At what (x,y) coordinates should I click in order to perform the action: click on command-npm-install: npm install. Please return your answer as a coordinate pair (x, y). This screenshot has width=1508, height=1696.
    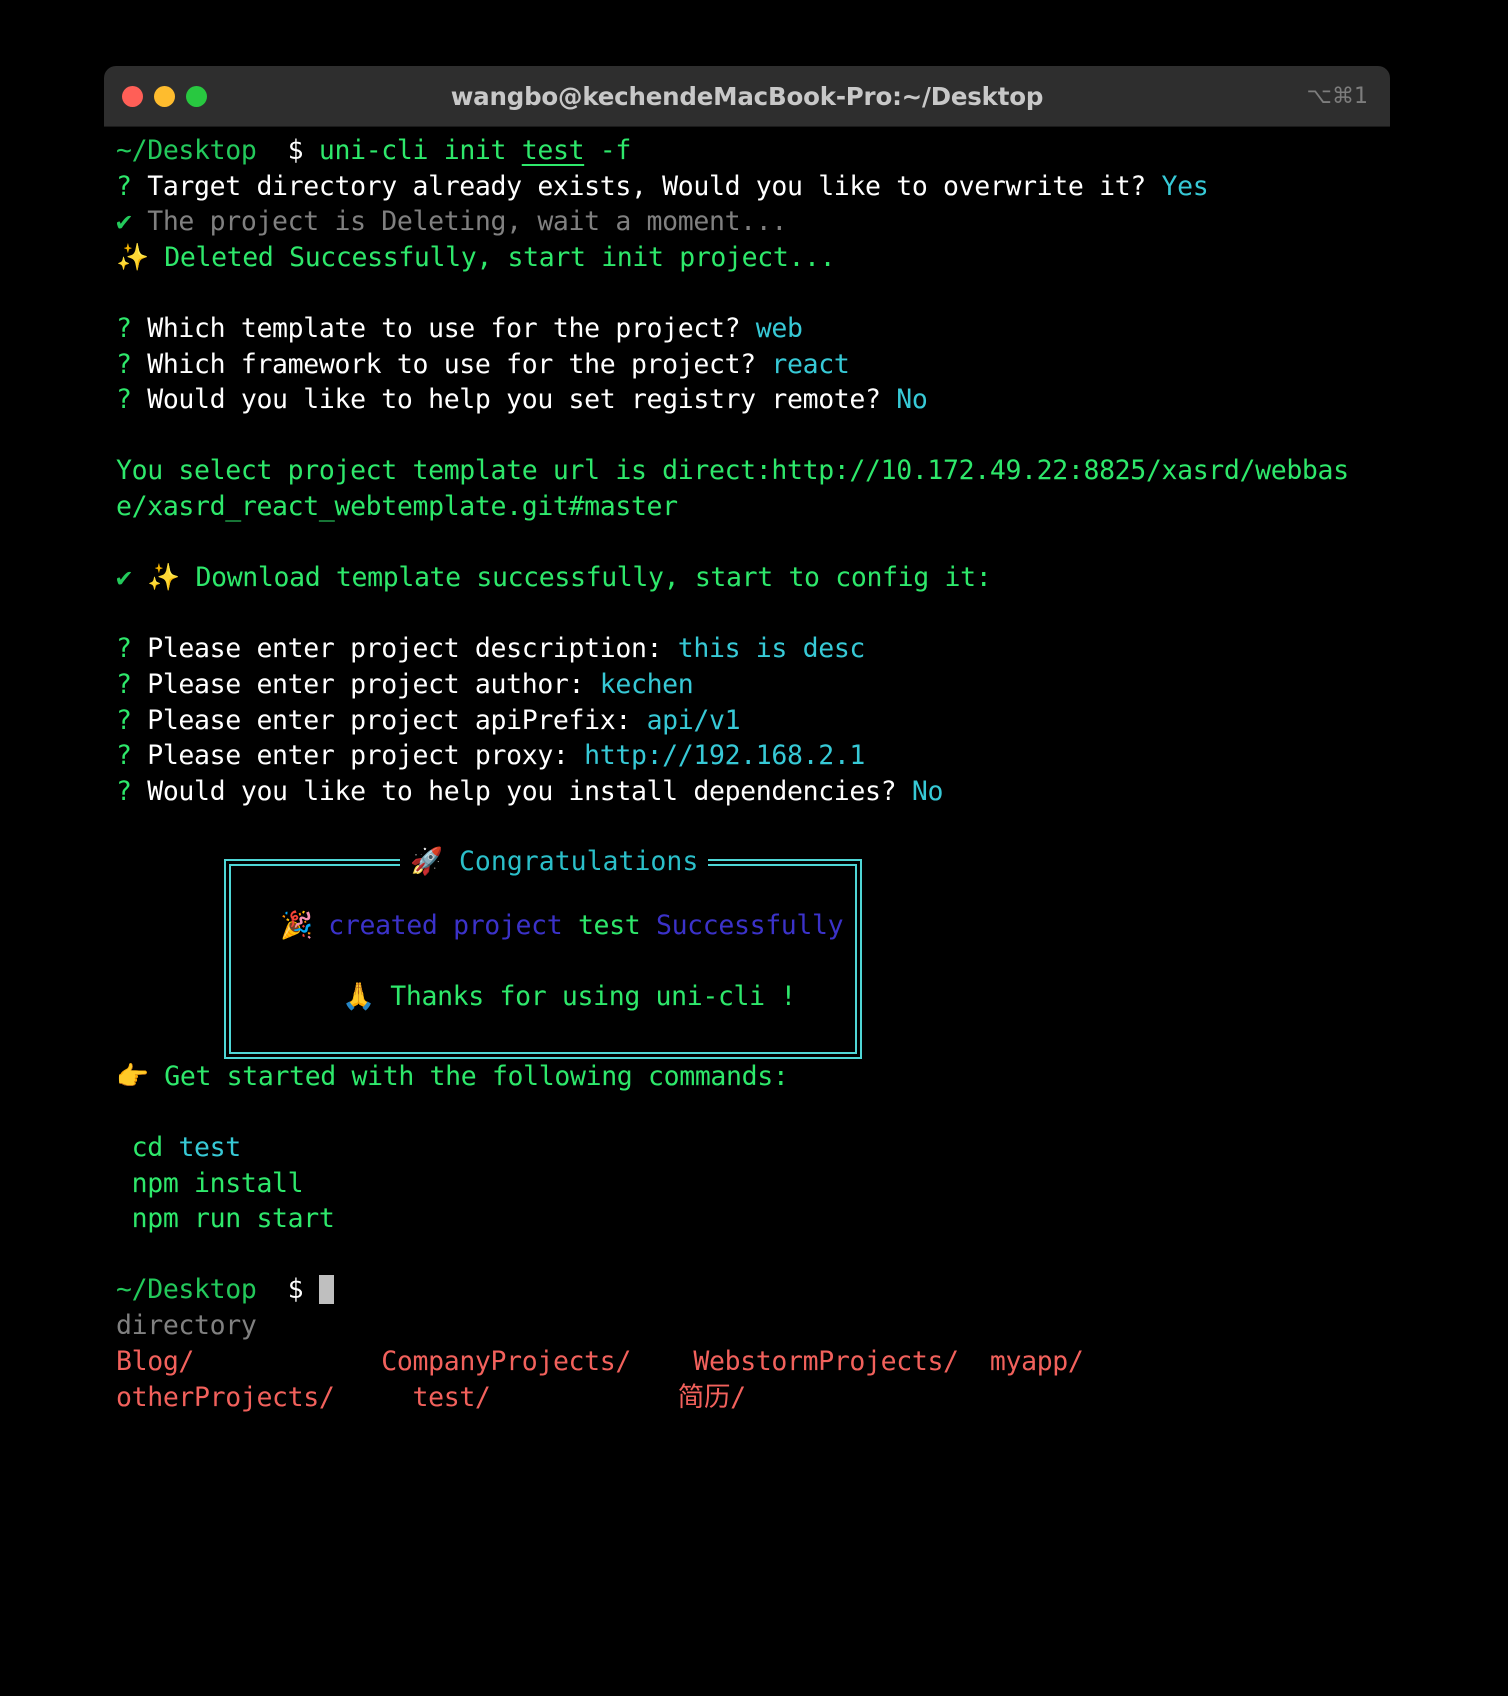
    Looking at the image, I should click on (747, 1184).